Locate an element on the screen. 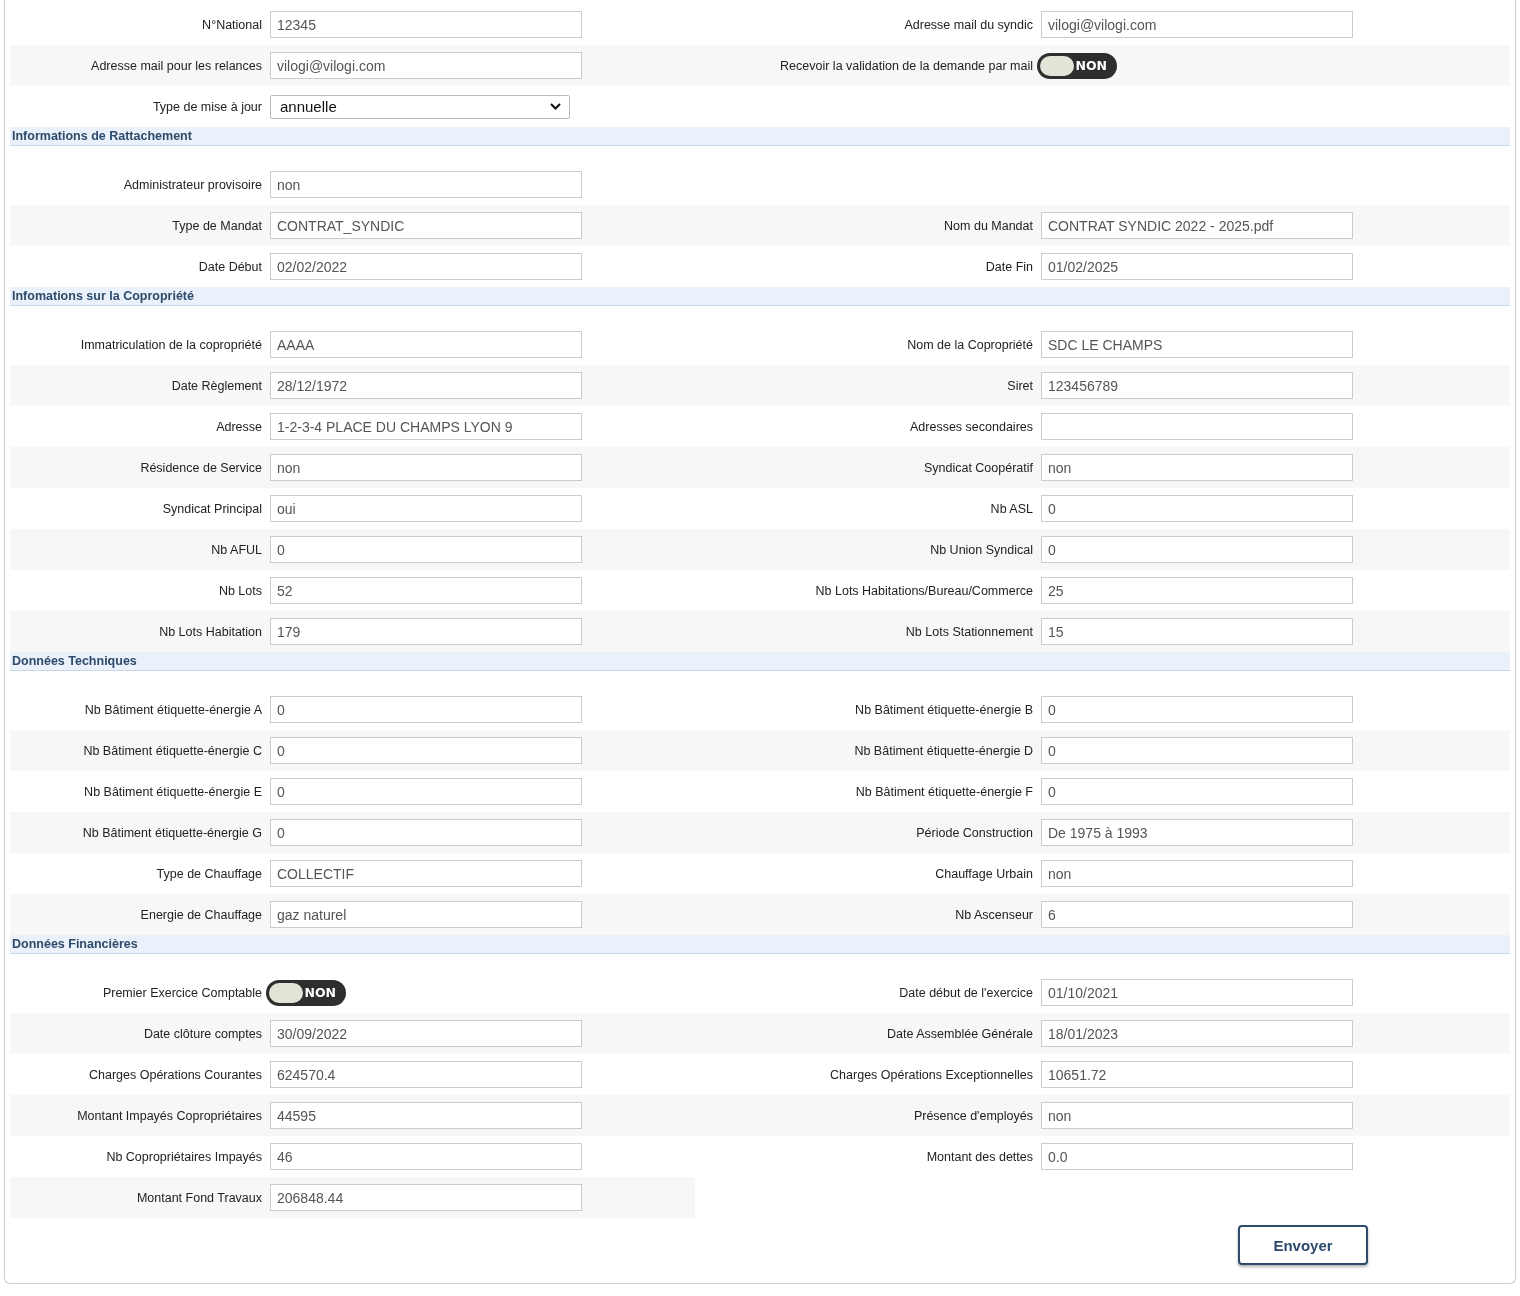  input-field: 01/02/2025 is located at coordinates (1197, 266).